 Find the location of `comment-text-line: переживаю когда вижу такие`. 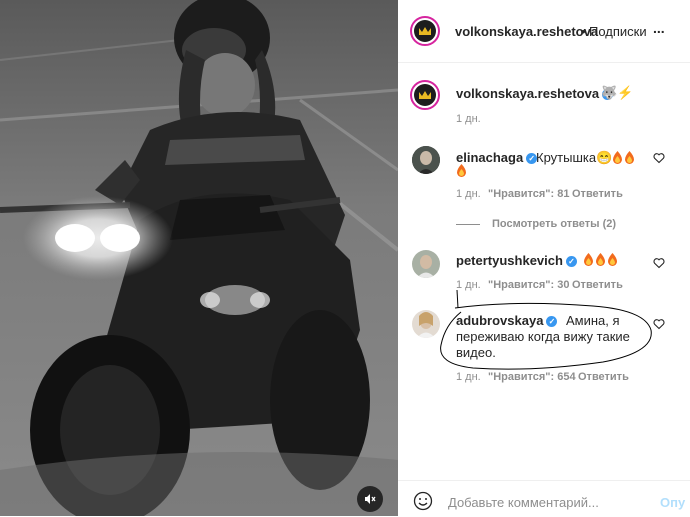

comment-text-line: переживаю когда вижу такие is located at coordinates (543, 336).